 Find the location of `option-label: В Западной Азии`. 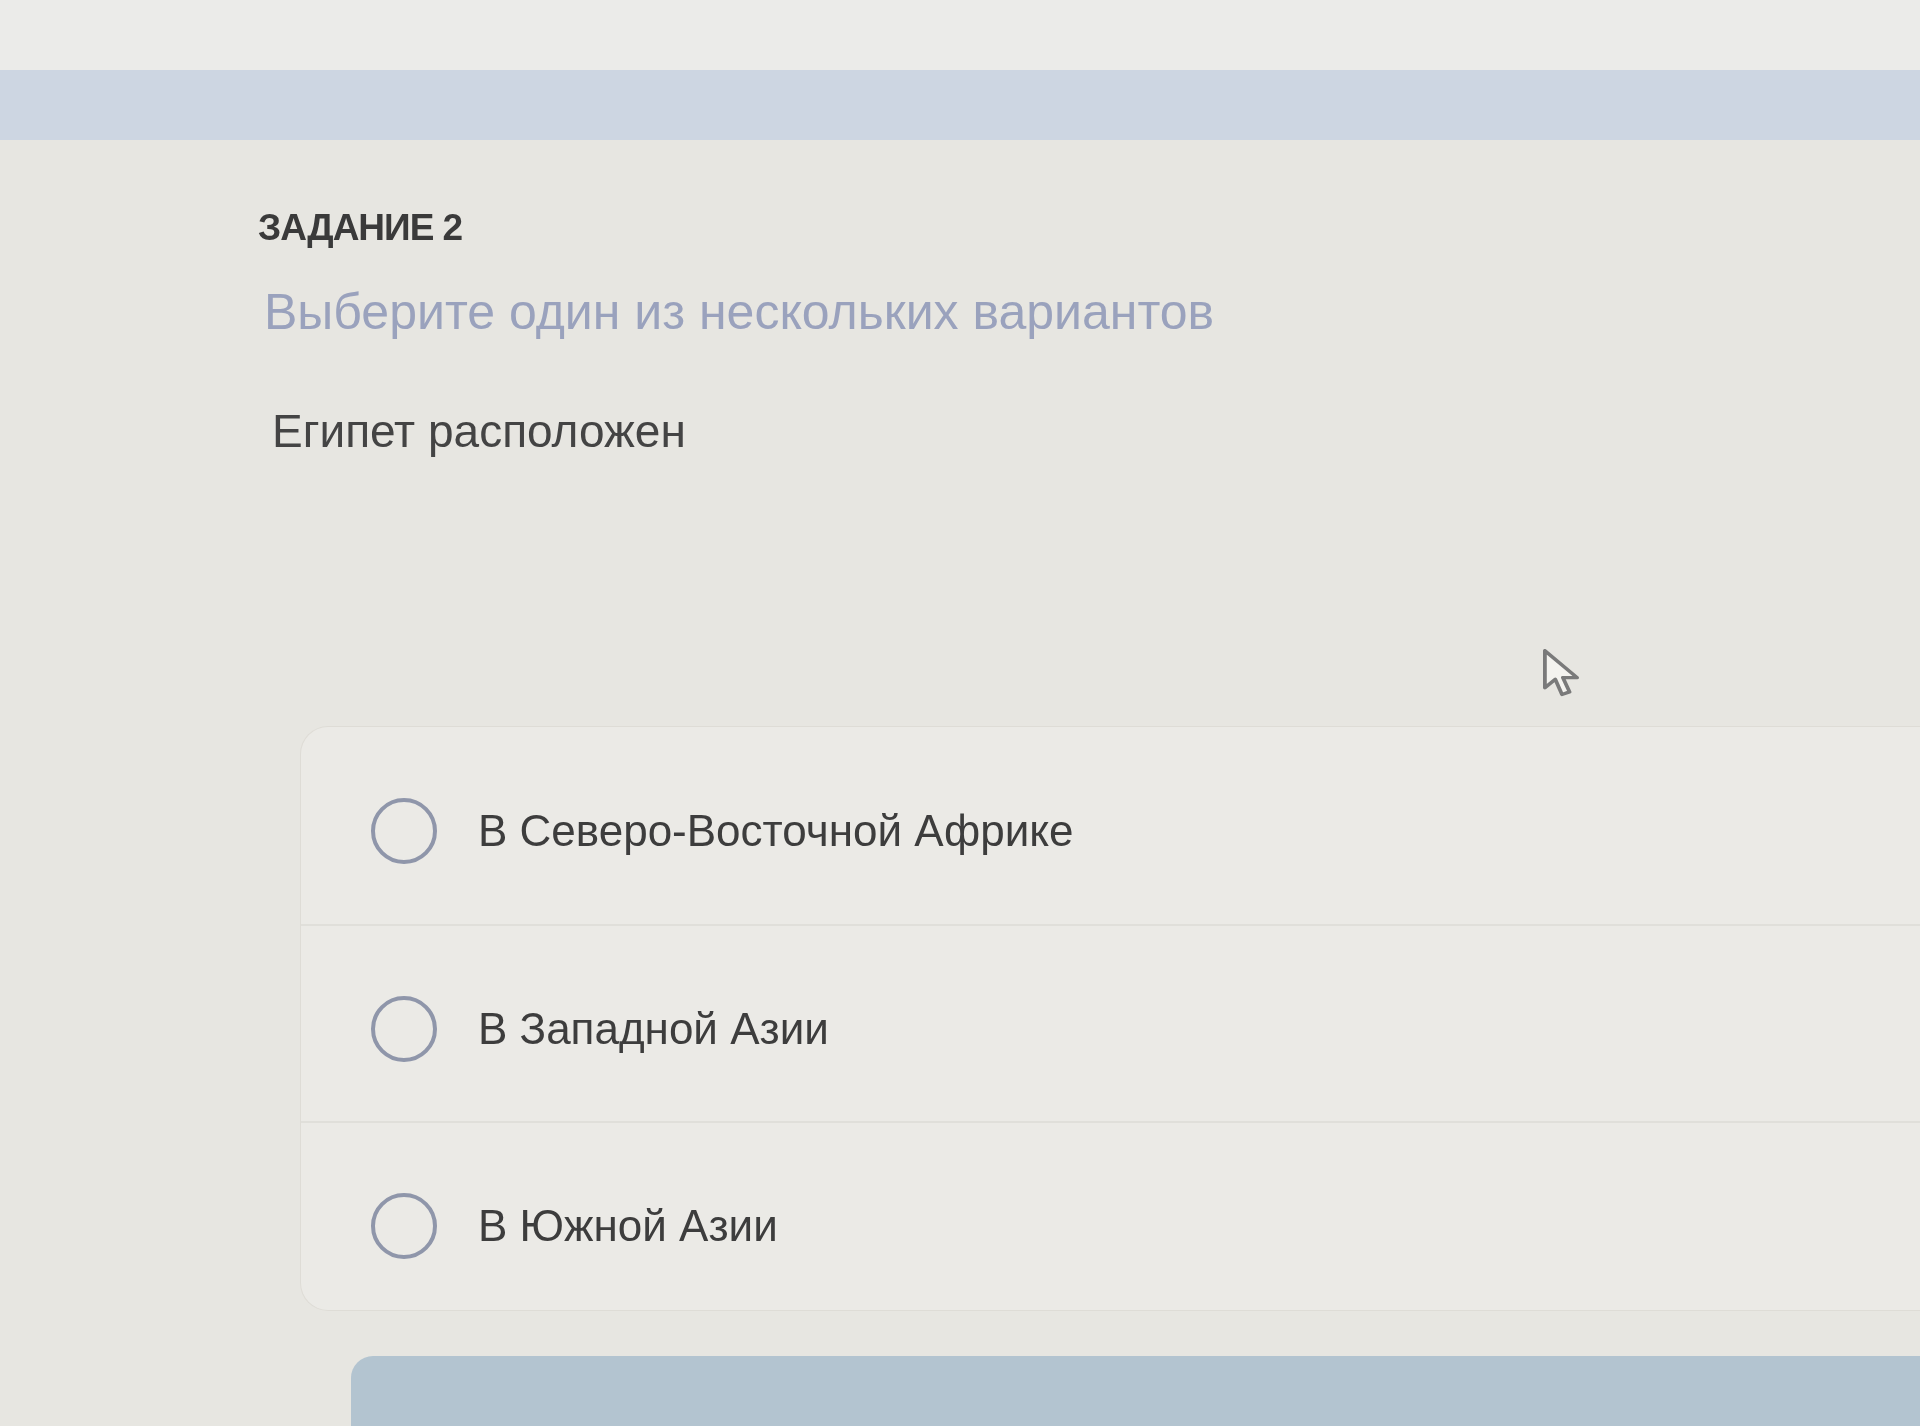

option-label: В Западной Азии is located at coordinates (653, 1028).